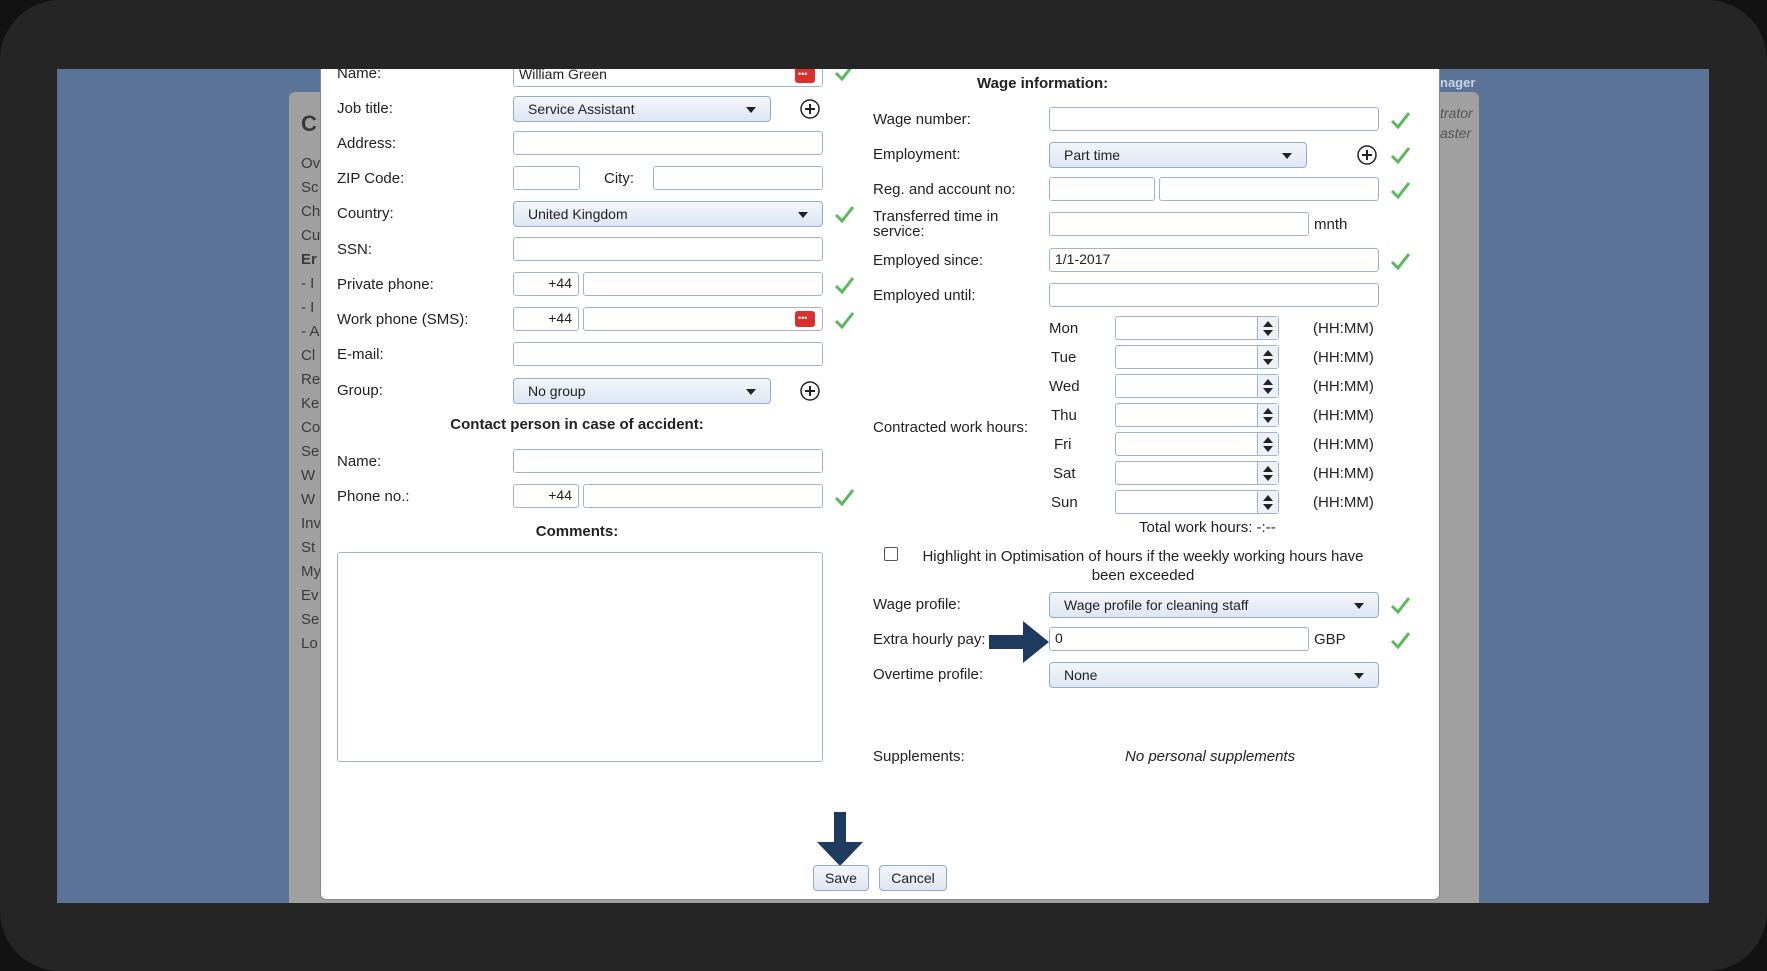 The height and width of the screenshot is (971, 1767). What do you see at coordinates (703, 284) in the screenshot?
I see `private-phone-input` at bounding box center [703, 284].